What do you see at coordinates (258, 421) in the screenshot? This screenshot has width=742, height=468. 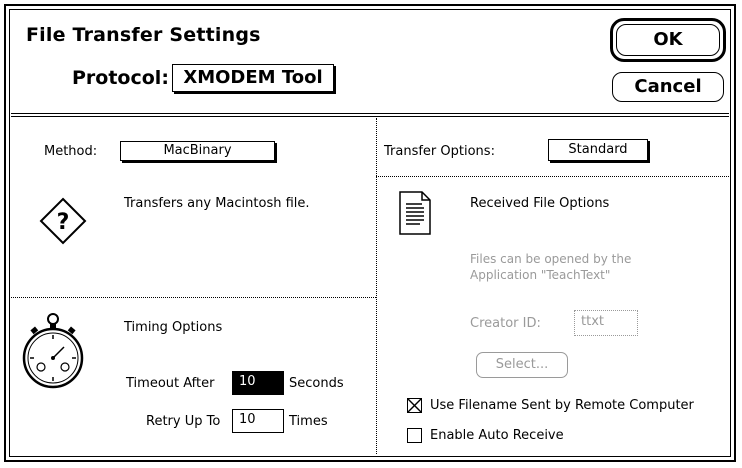 I see `retry-field: 10` at bounding box center [258, 421].